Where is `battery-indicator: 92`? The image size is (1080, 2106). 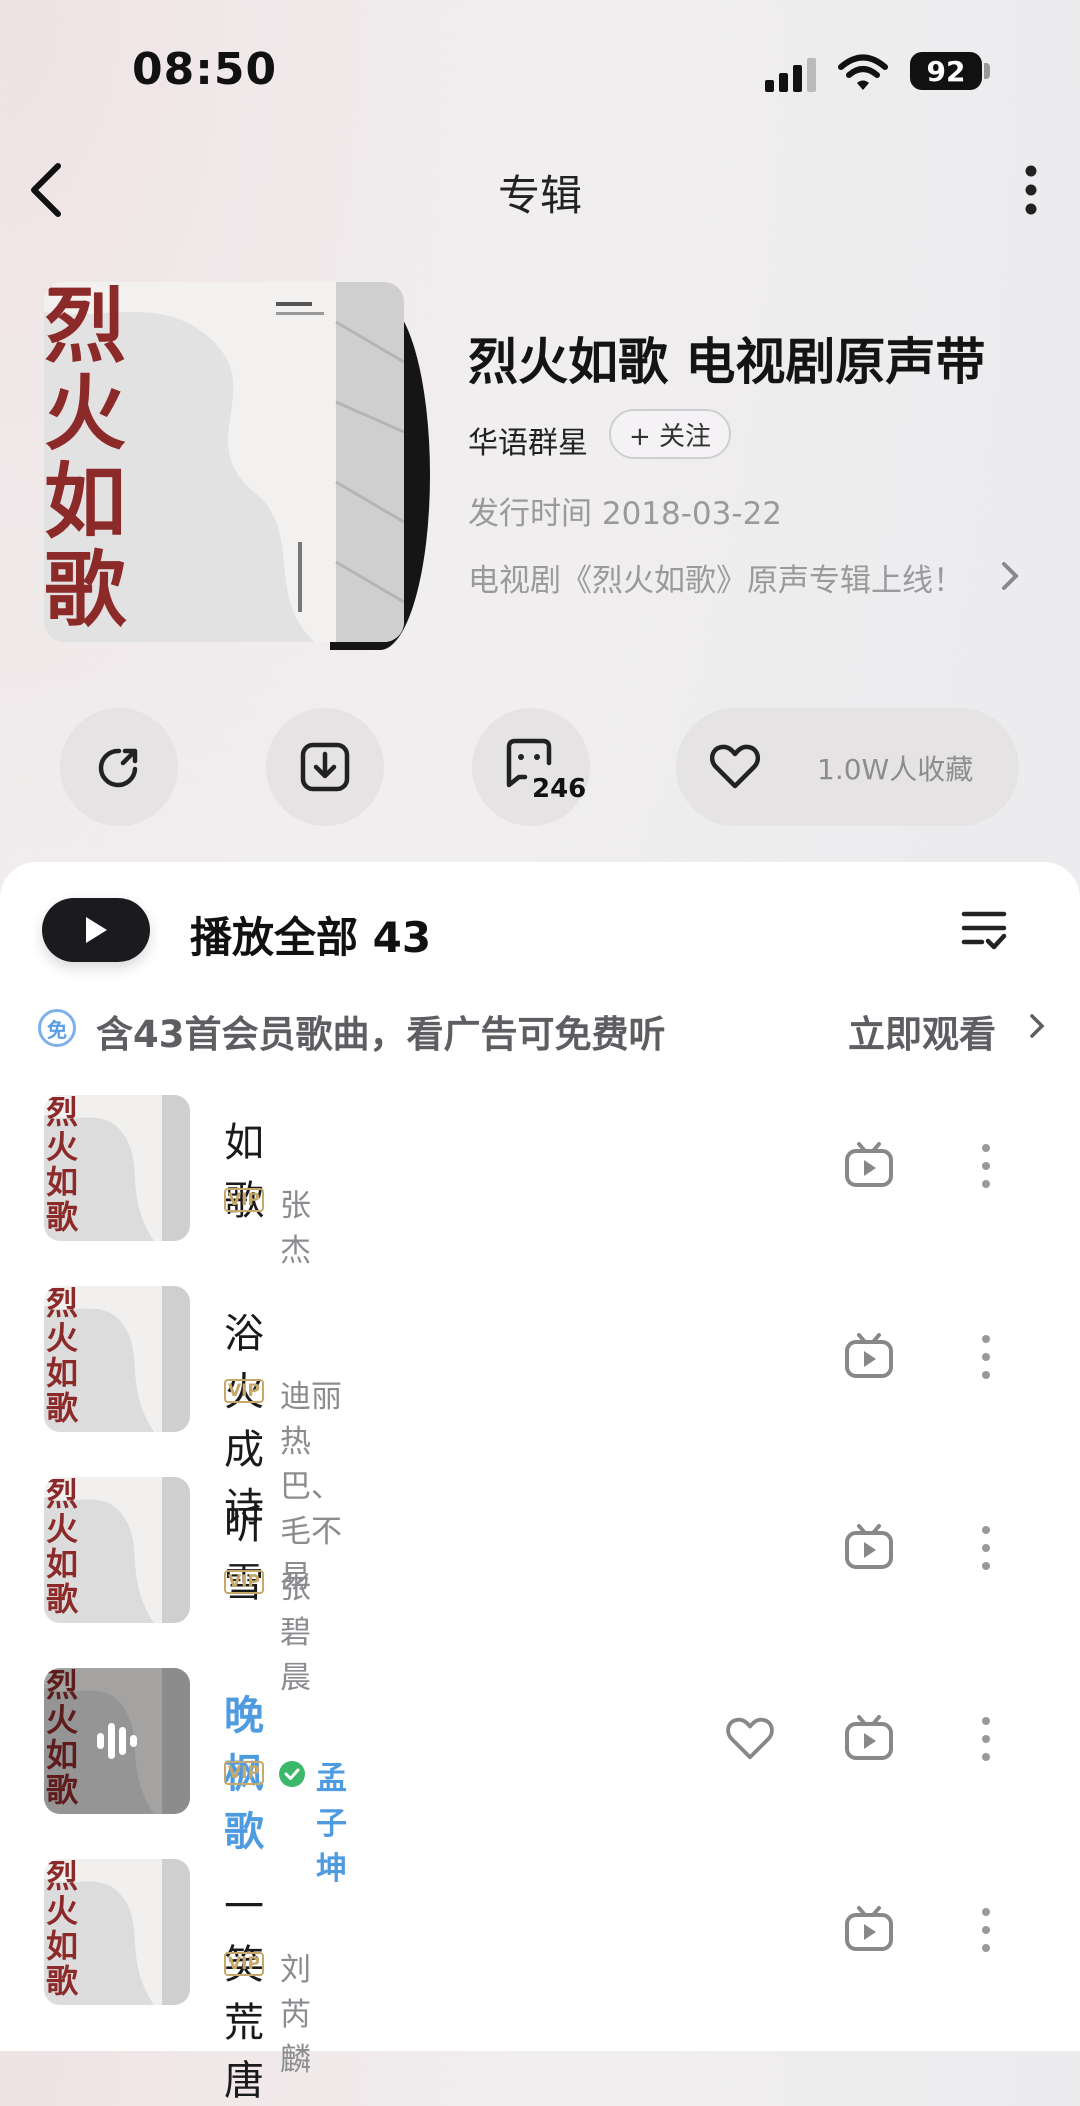
battery-indicator: 92 is located at coordinates (946, 71).